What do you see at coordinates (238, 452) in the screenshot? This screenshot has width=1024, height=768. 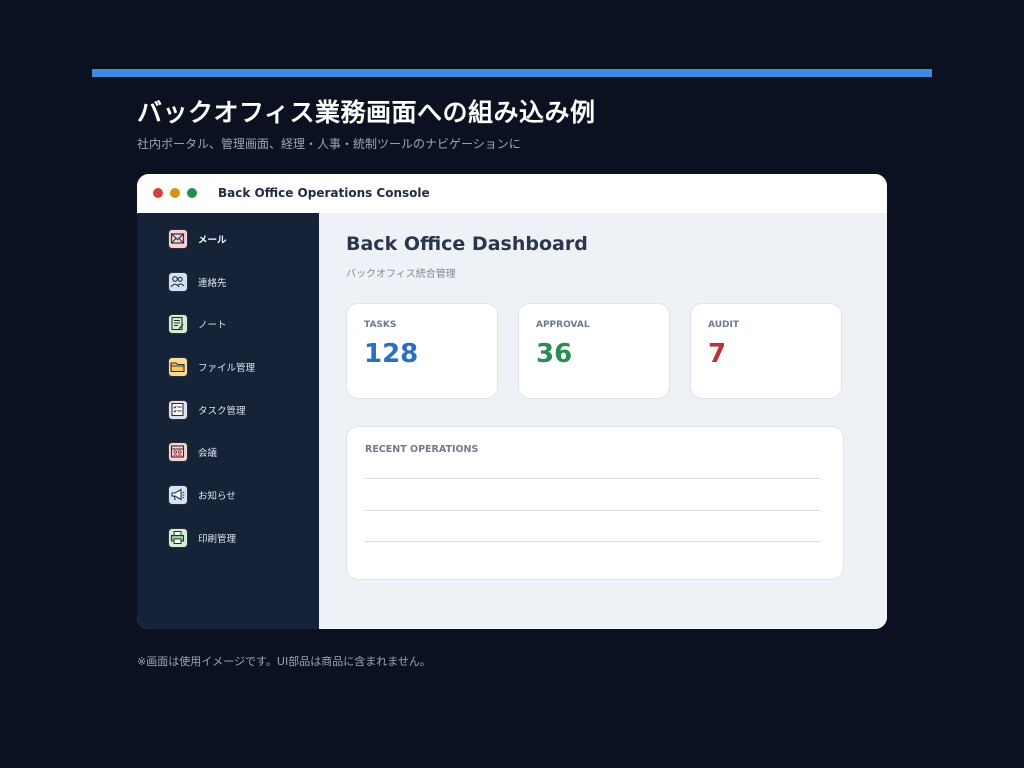 I see `sidebar-item-meeting: 会議` at bounding box center [238, 452].